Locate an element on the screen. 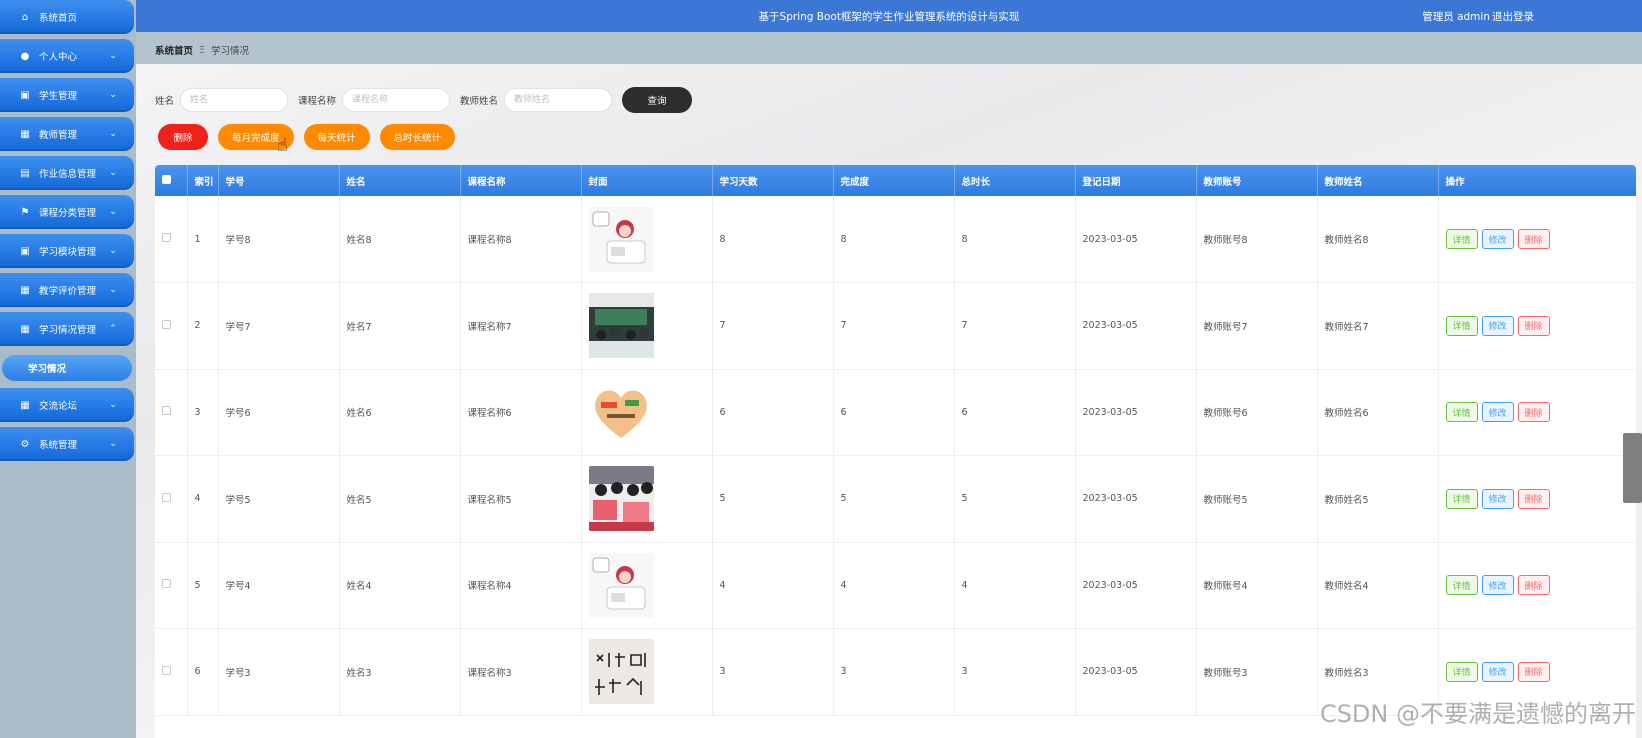  breadcrumb-current: 学习情况 is located at coordinates (230, 51).